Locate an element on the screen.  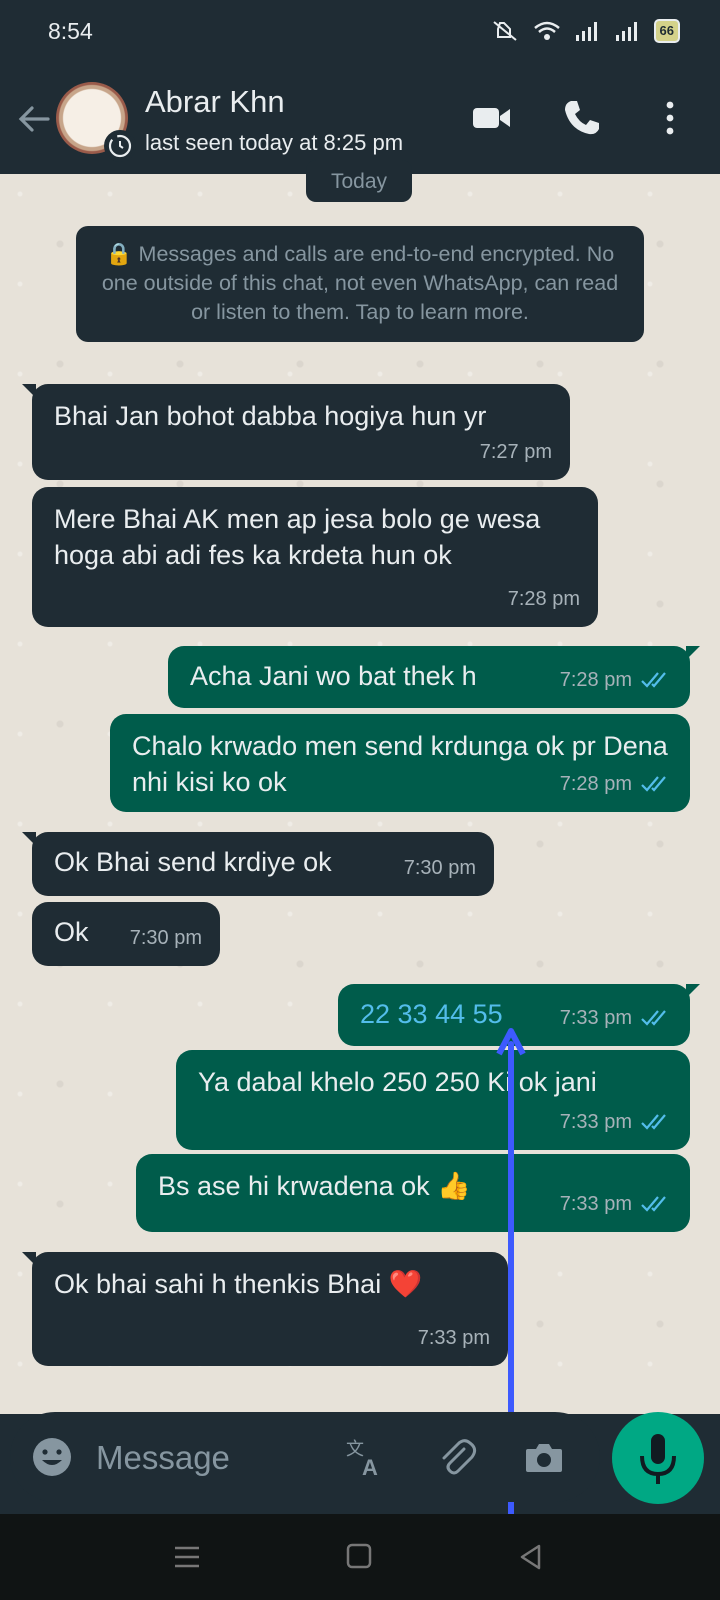
home-icon is located at coordinates (359, 1557).